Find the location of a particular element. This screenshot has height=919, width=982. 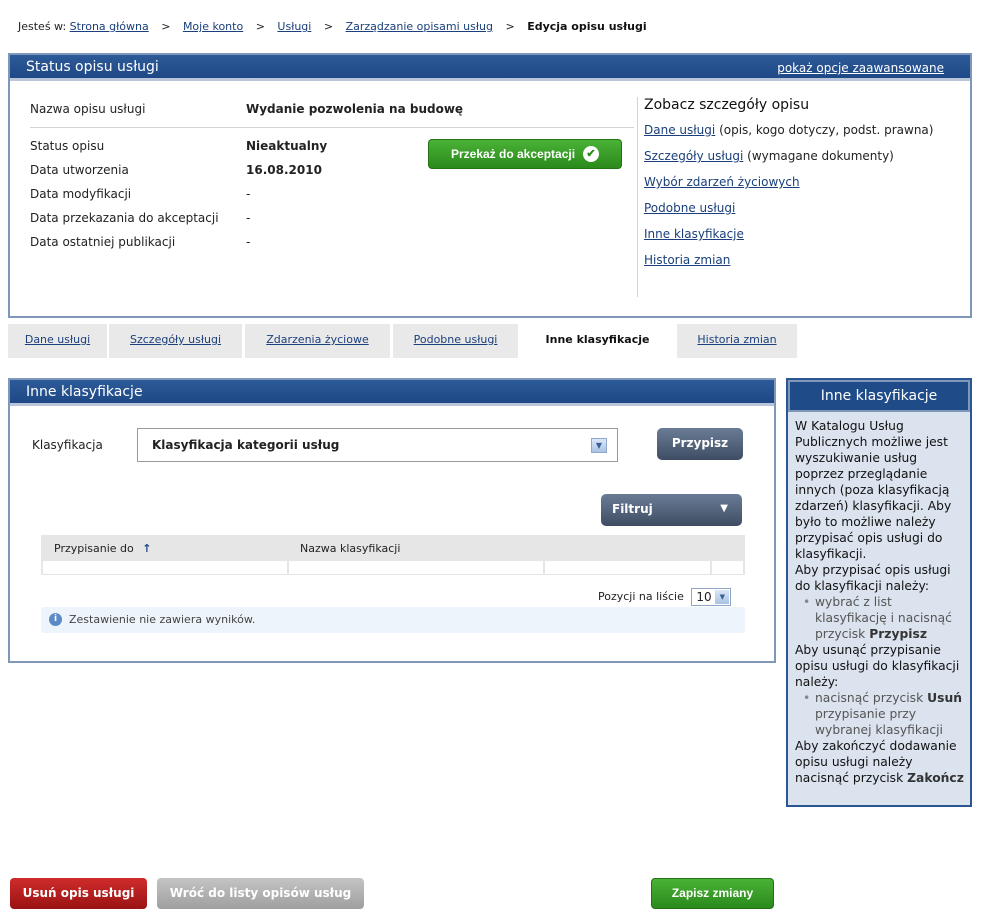

page-size-control: Pozycji na liście 10 ▼ is located at coordinates (665, 597).